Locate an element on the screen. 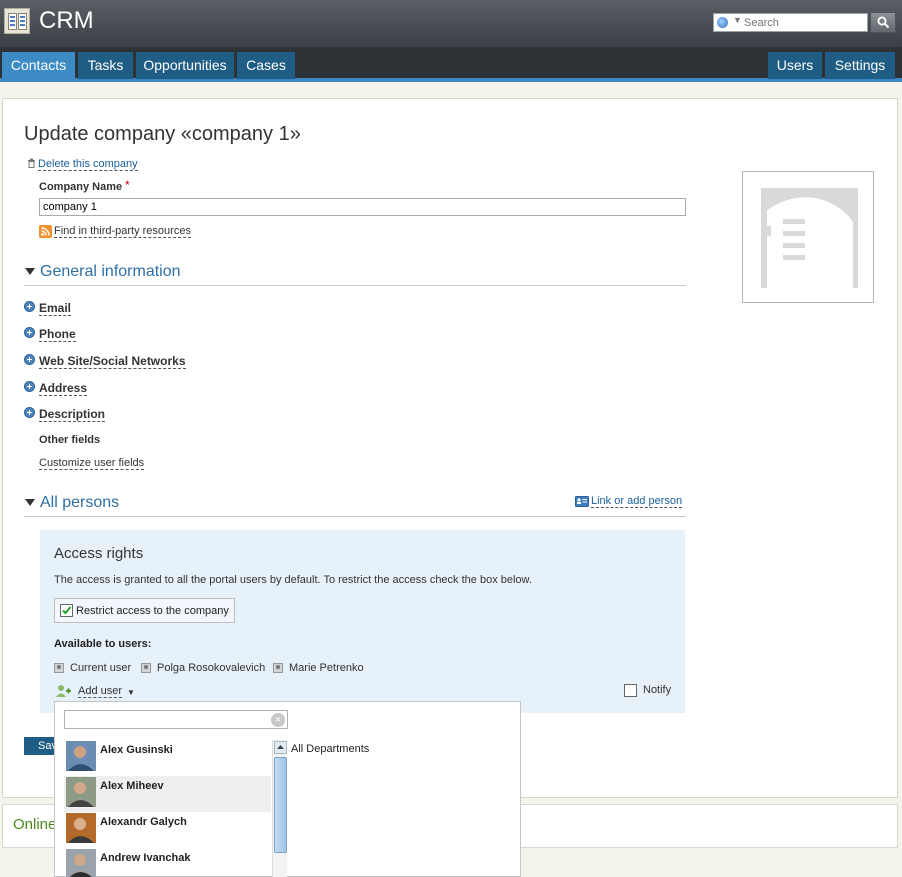  clear-search-icon: × is located at coordinates (278, 720).